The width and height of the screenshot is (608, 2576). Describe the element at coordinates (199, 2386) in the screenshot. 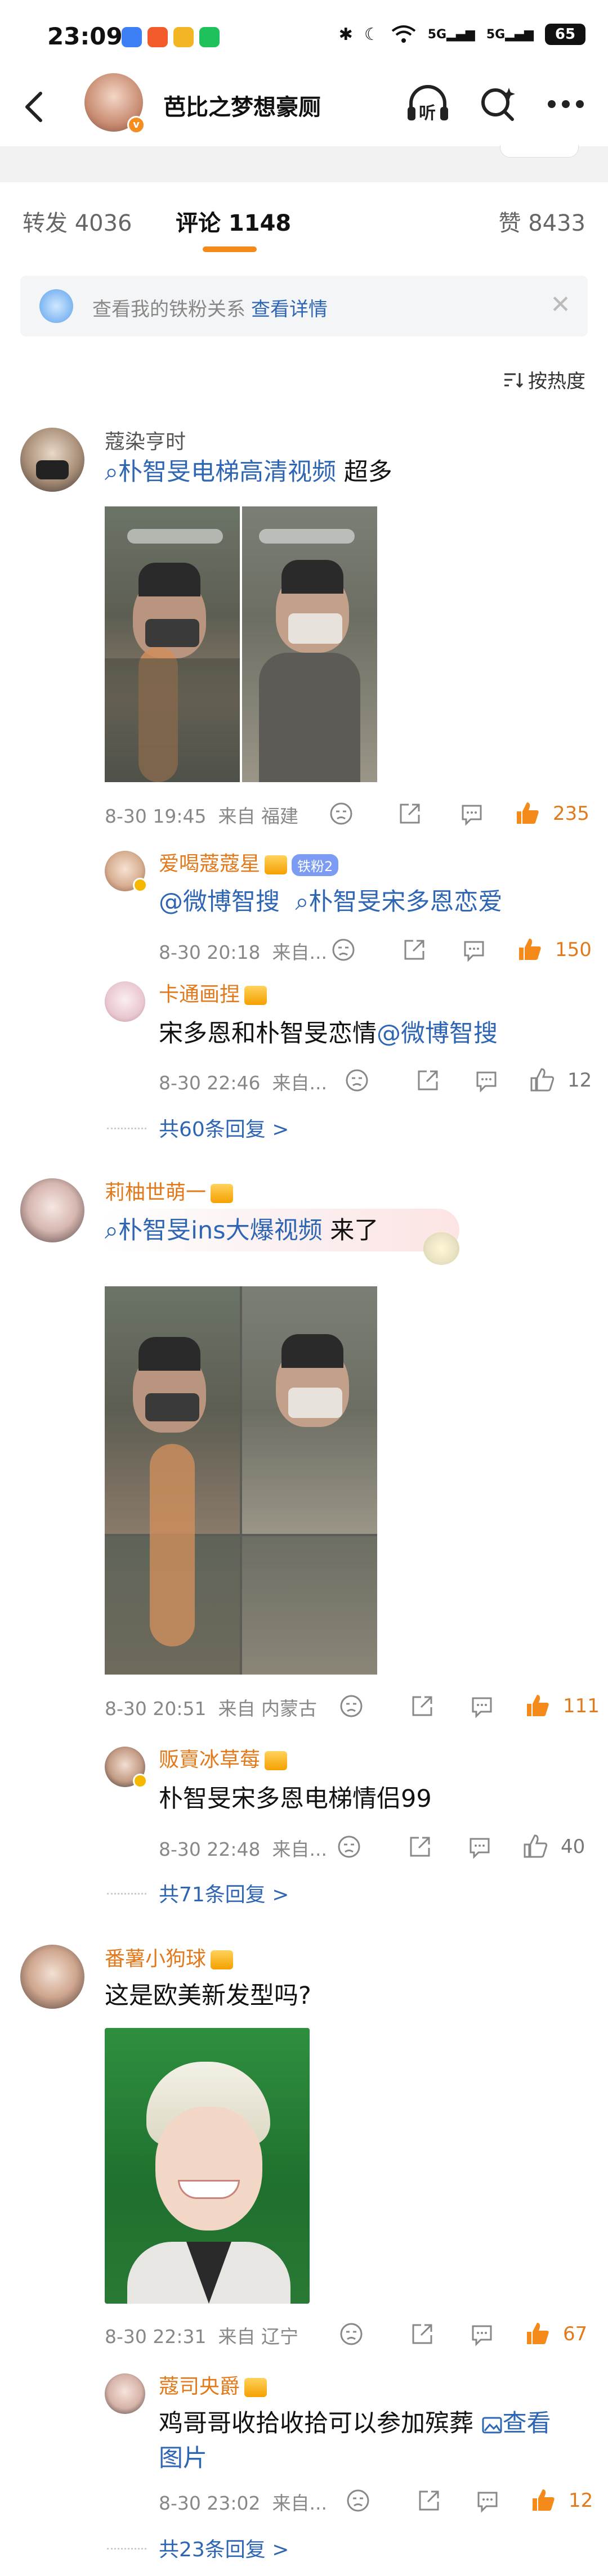

I see `replier-name-text: 蔻司央爵` at that location.